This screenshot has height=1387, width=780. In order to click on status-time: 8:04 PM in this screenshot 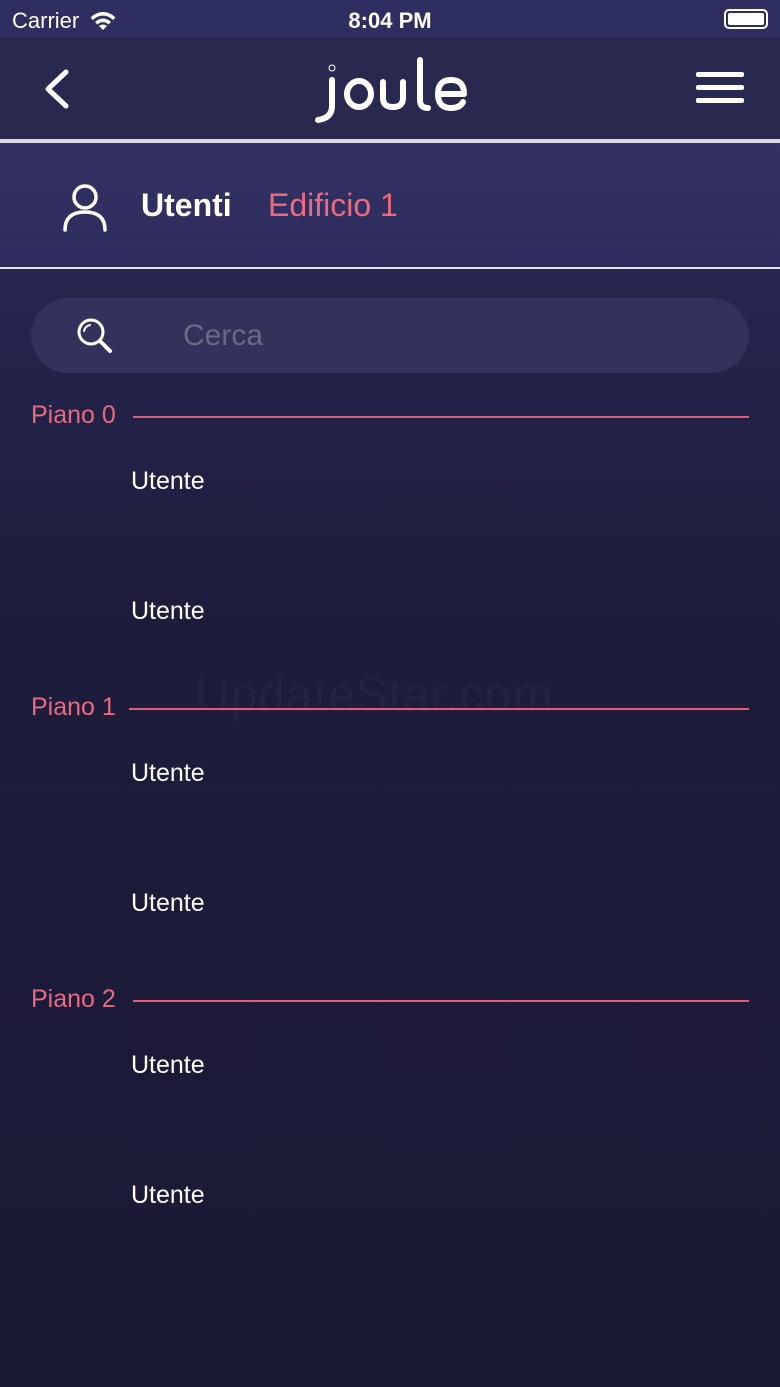, I will do `click(390, 20)`.